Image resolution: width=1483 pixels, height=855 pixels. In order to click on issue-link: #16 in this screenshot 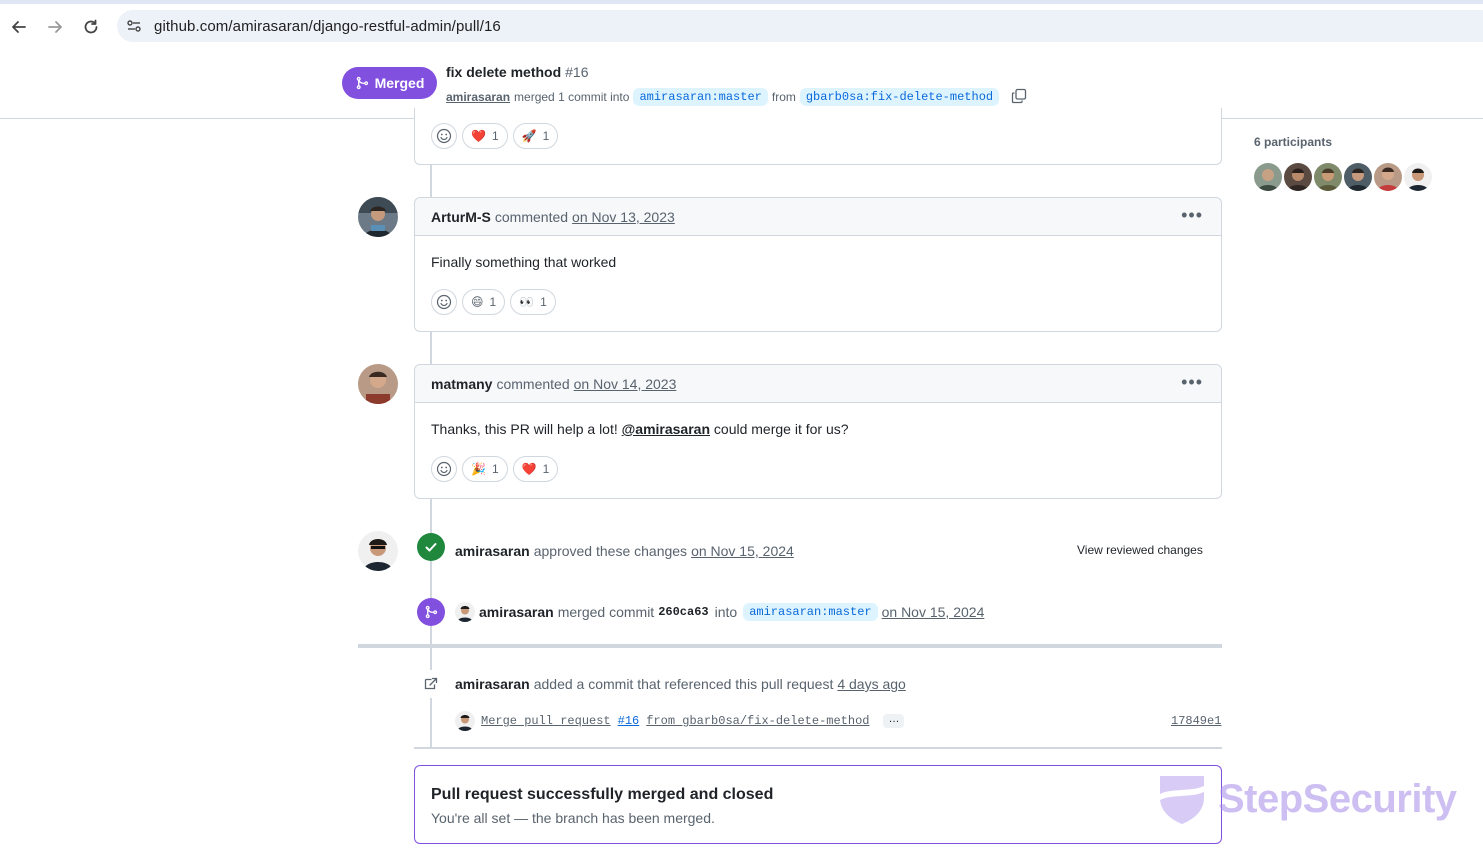, I will do `click(629, 721)`.